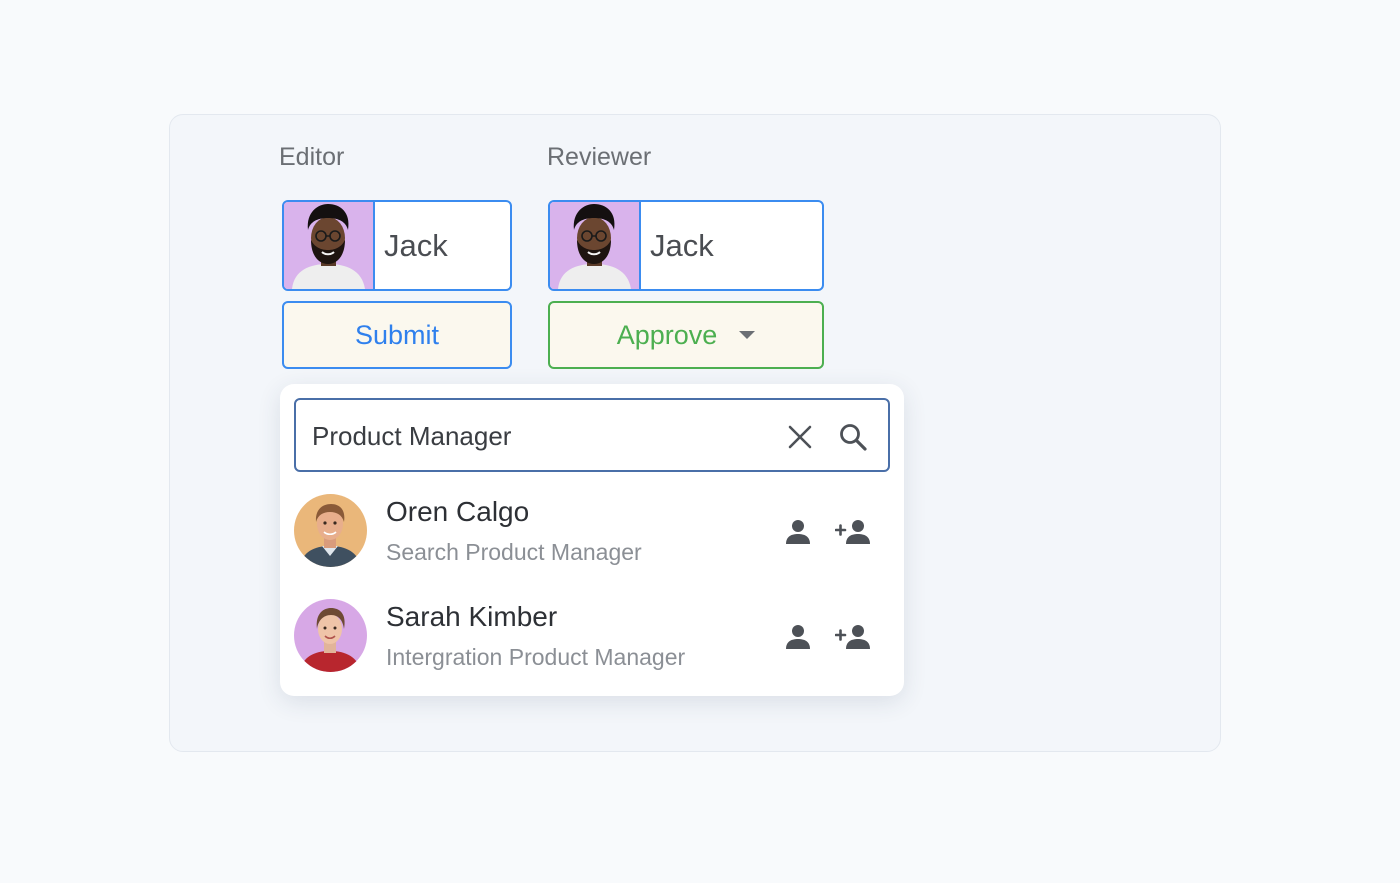 The image size is (1400, 883). I want to click on result-role: Search Product Manager, so click(514, 552).